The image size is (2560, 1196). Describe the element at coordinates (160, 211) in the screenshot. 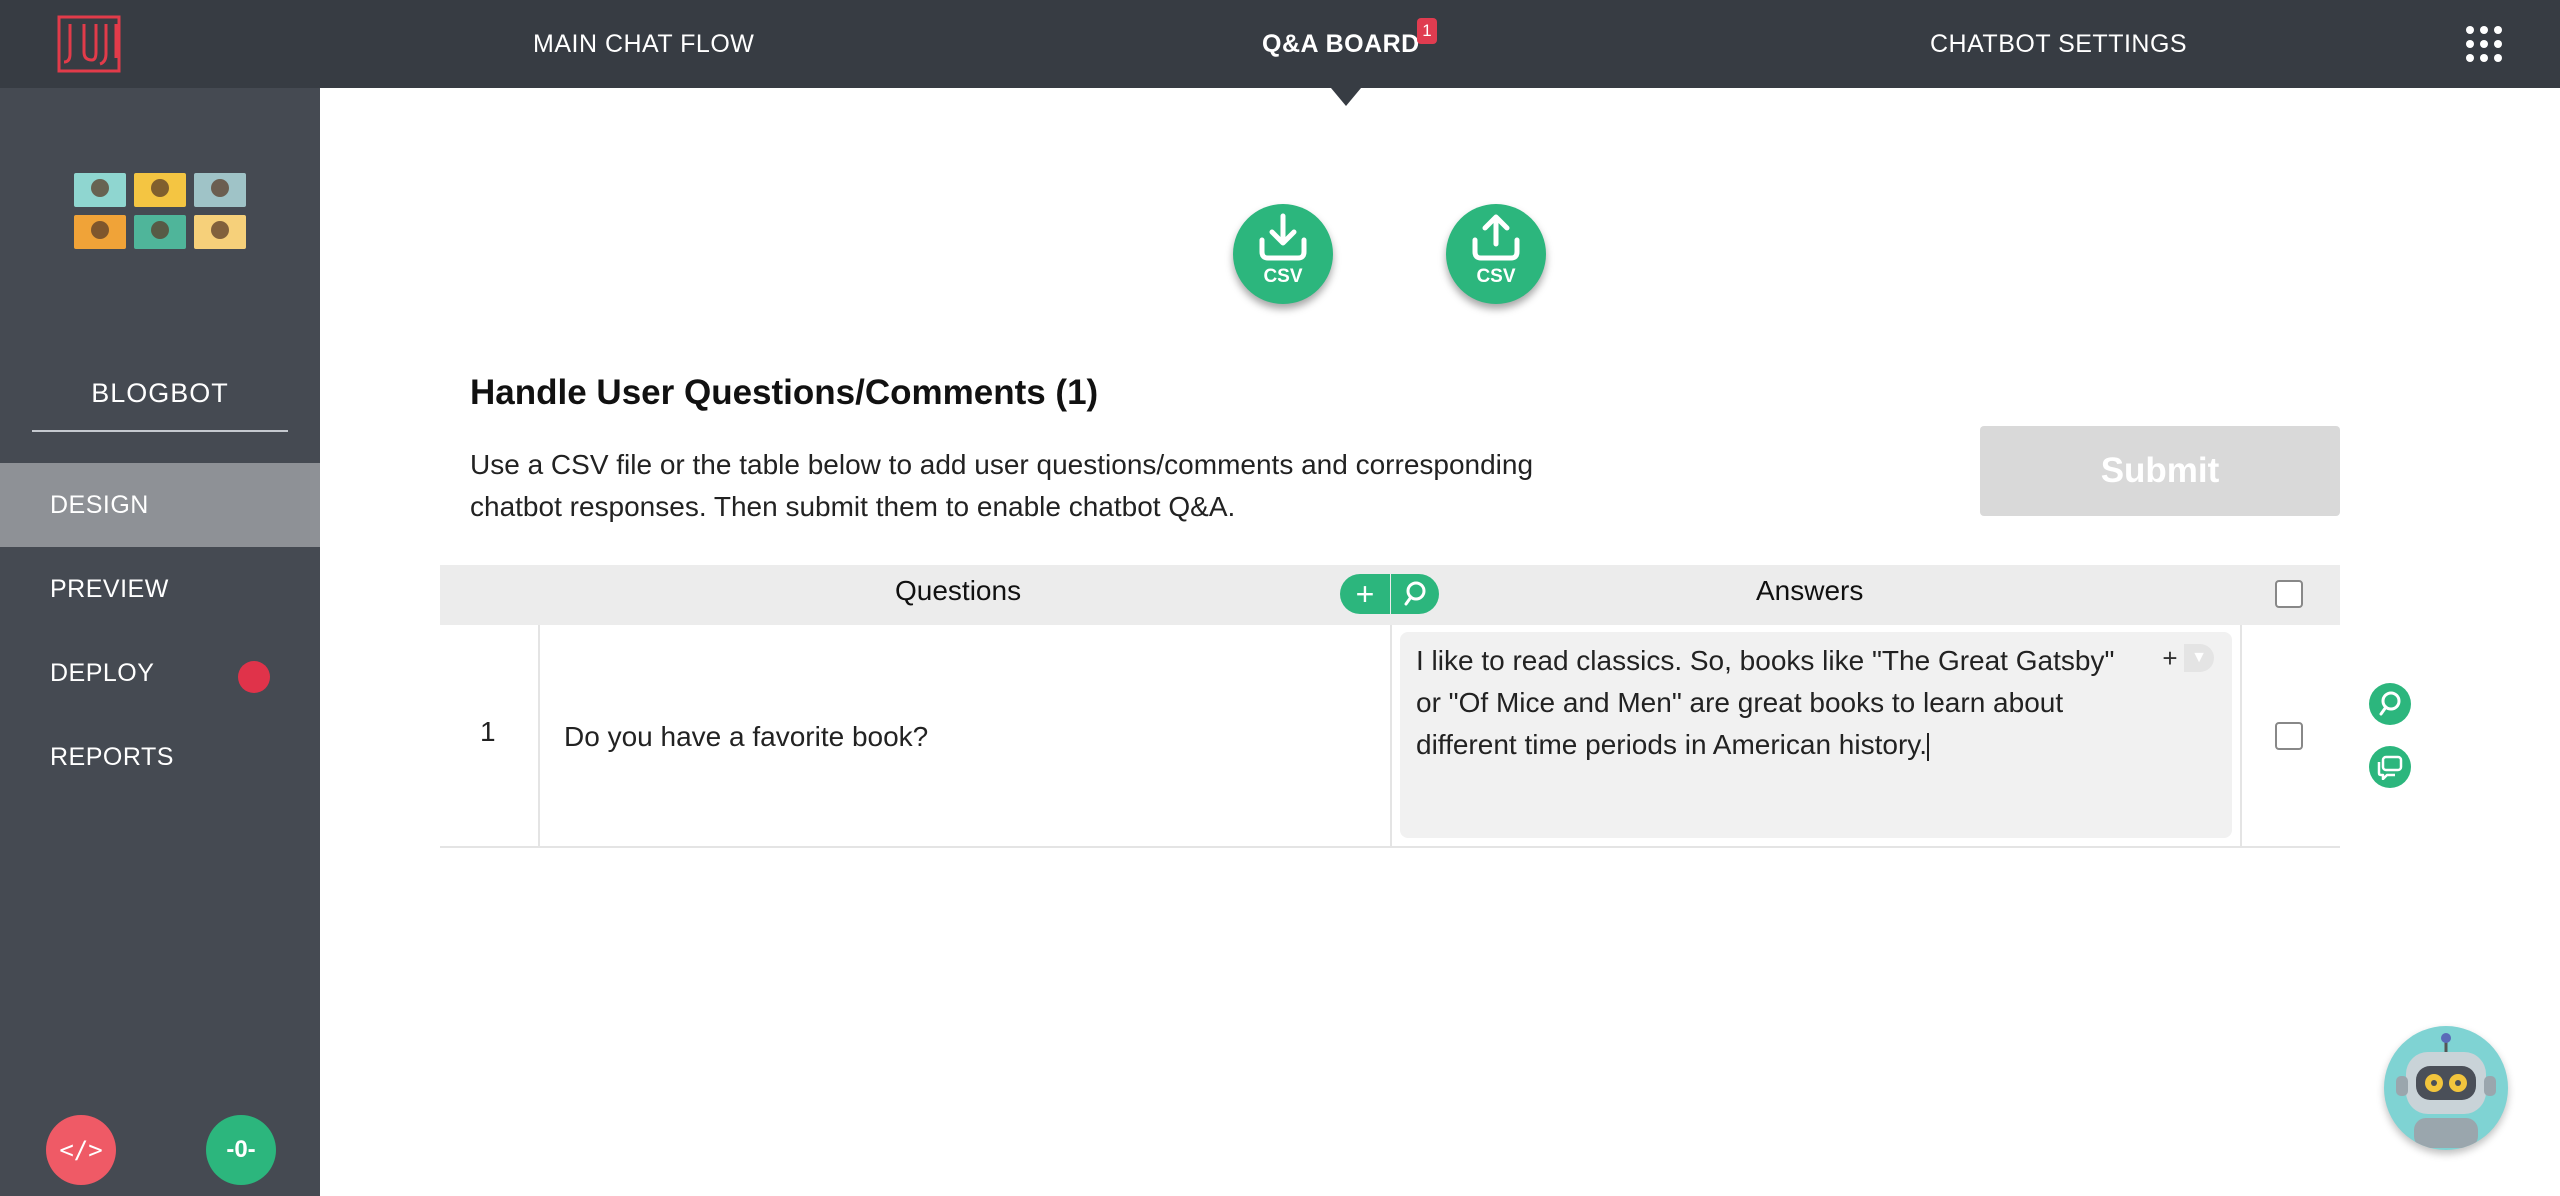

I see `bot-avatar-collage` at that location.